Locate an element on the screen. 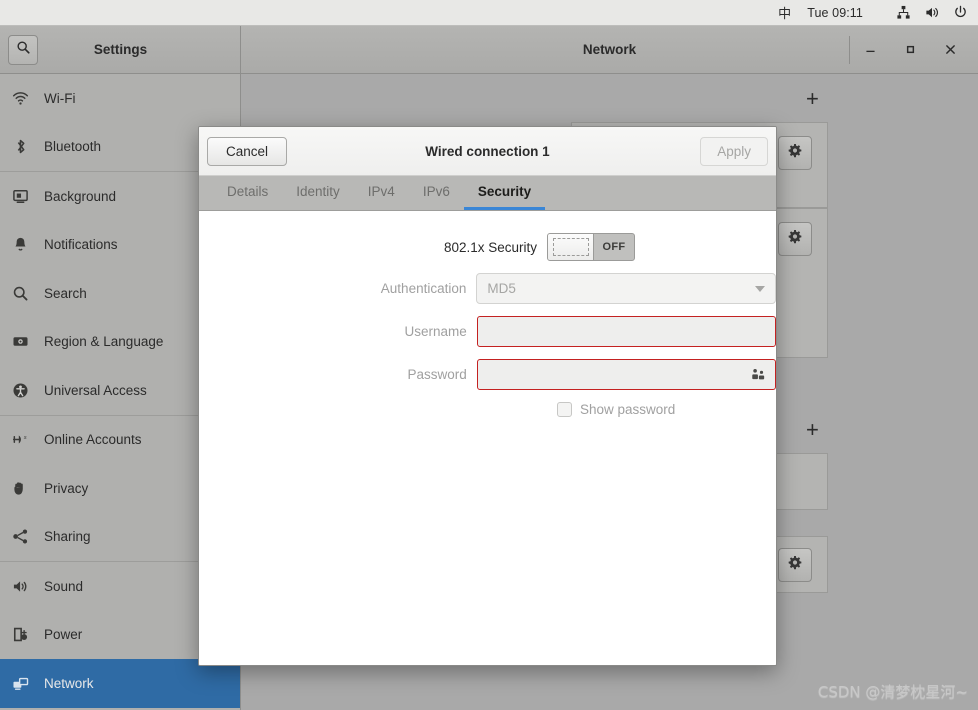 The height and width of the screenshot is (710, 978). sidebar-item-network: Network is located at coordinates (120, 683).